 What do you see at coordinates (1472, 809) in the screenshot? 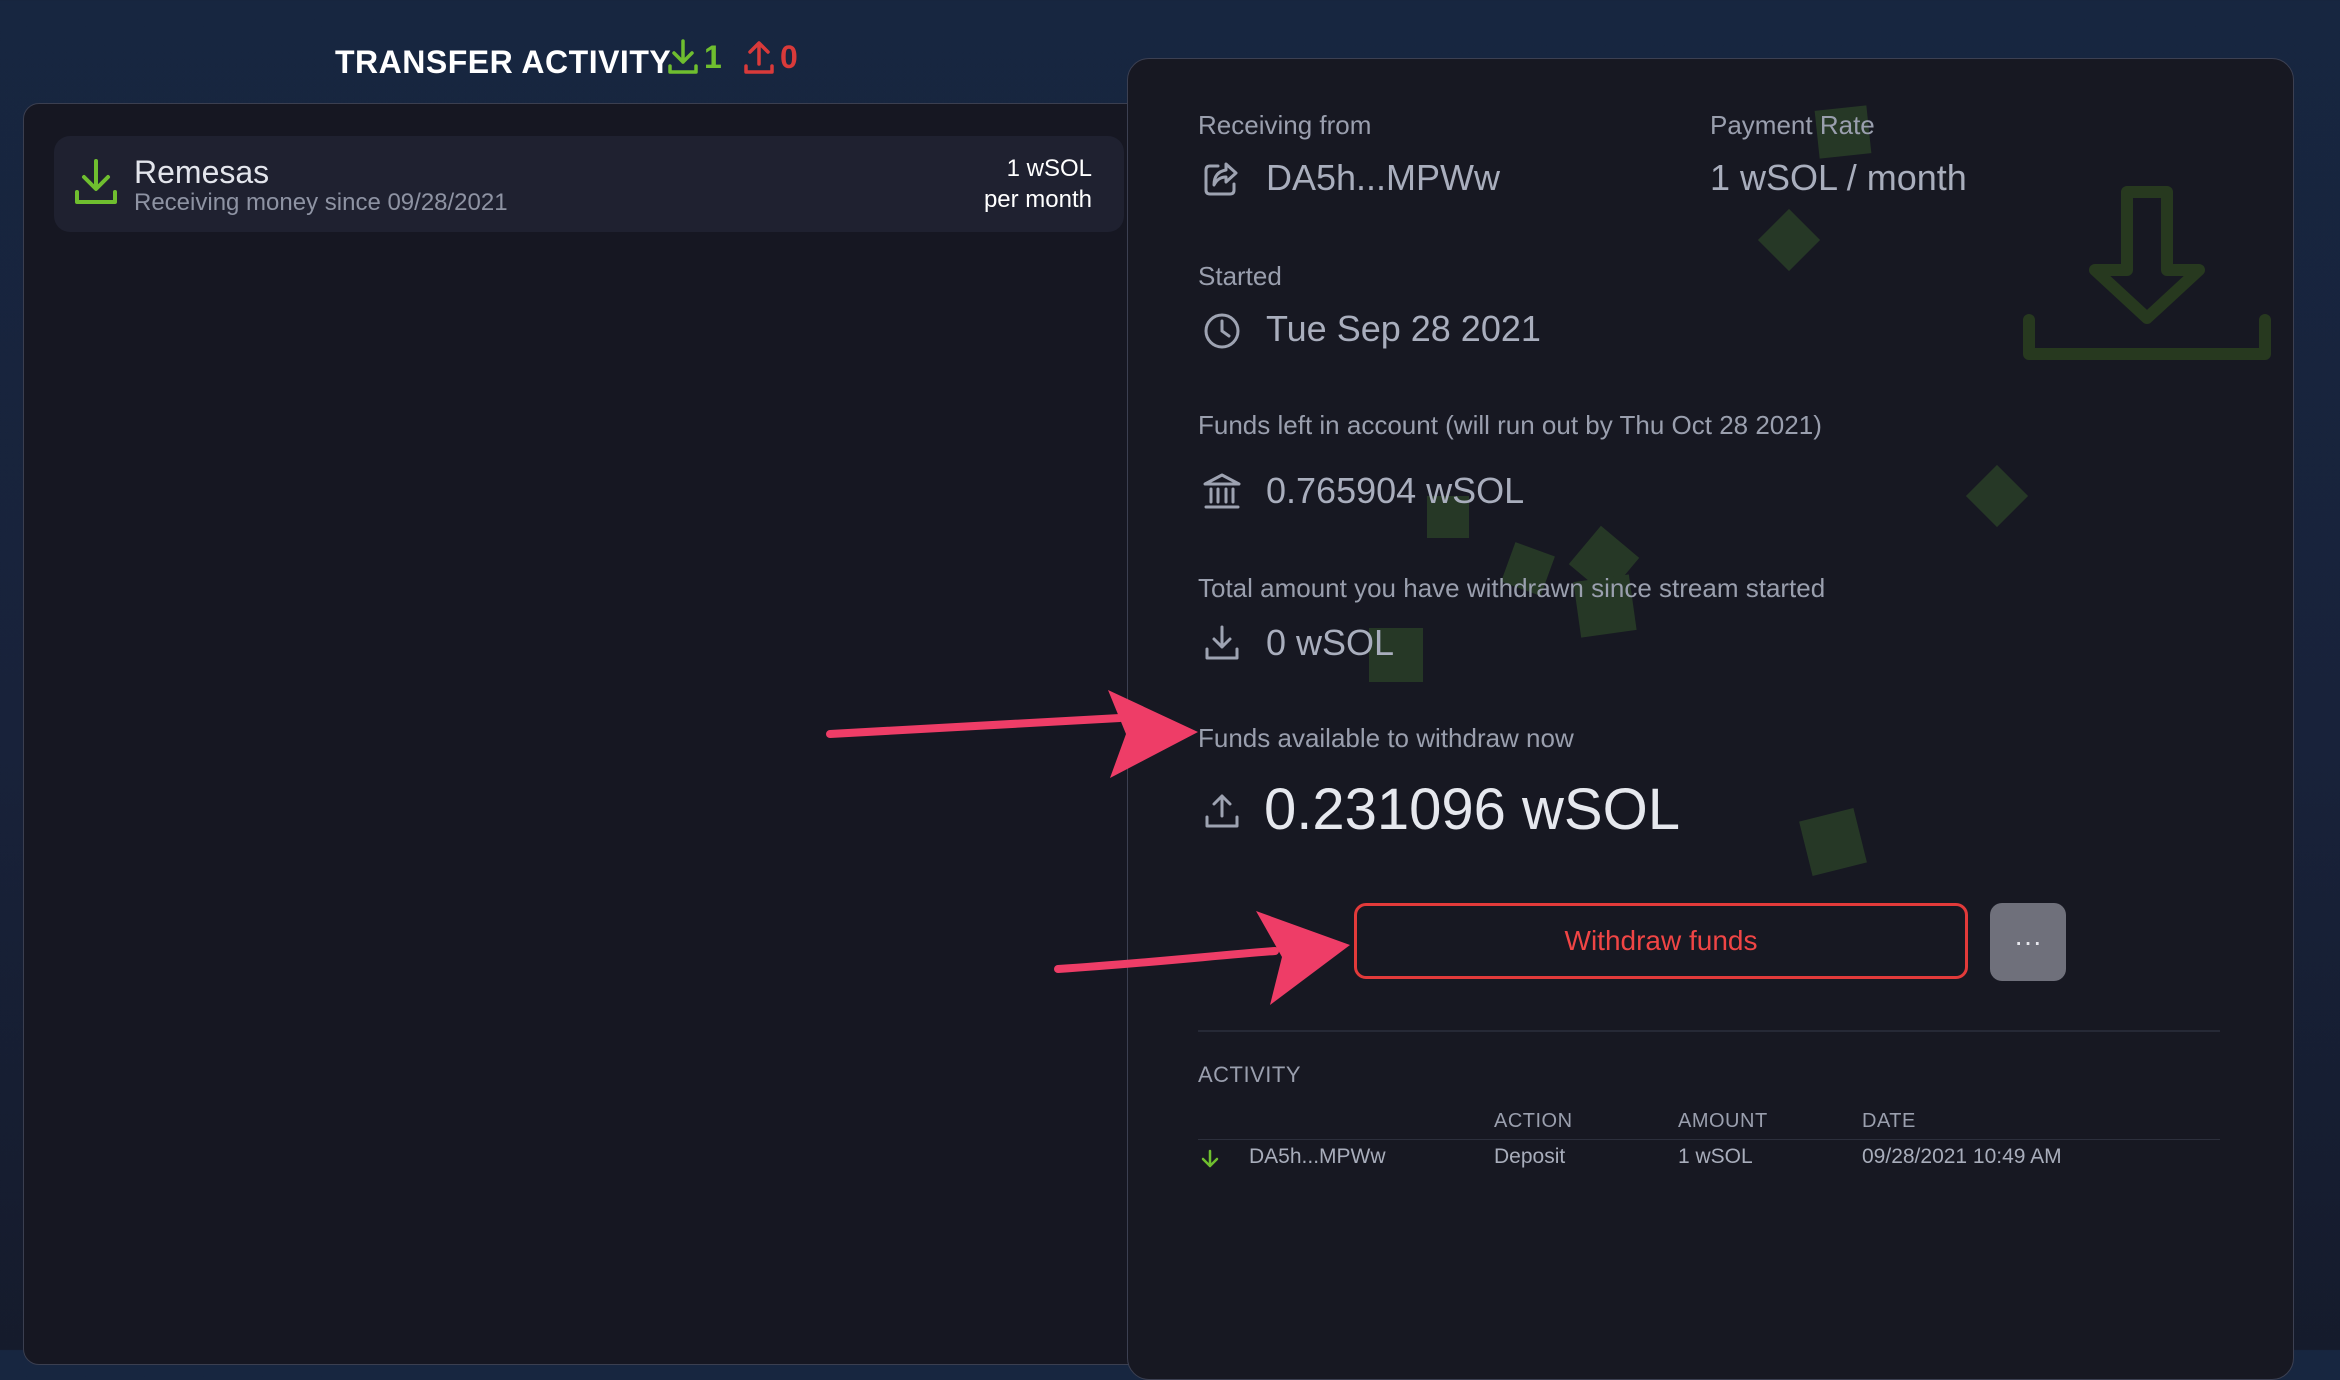
I see `available-value: 0.231096 wSOL` at bounding box center [1472, 809].